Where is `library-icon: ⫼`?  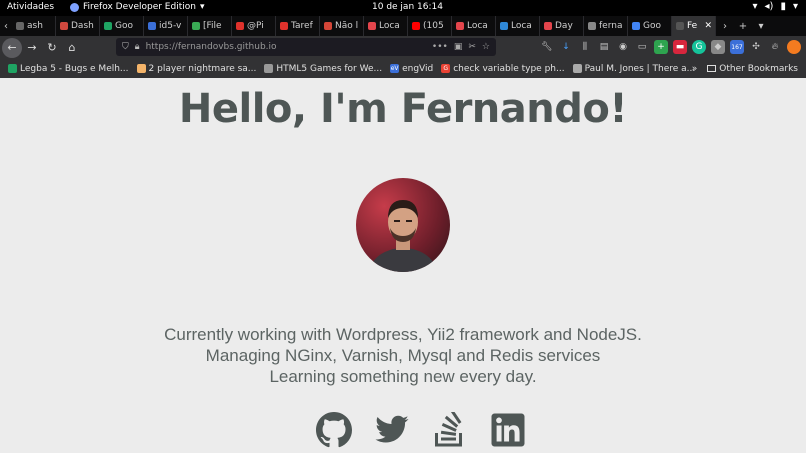
library-icon: ⫼ is located at coordinates (585, 47).